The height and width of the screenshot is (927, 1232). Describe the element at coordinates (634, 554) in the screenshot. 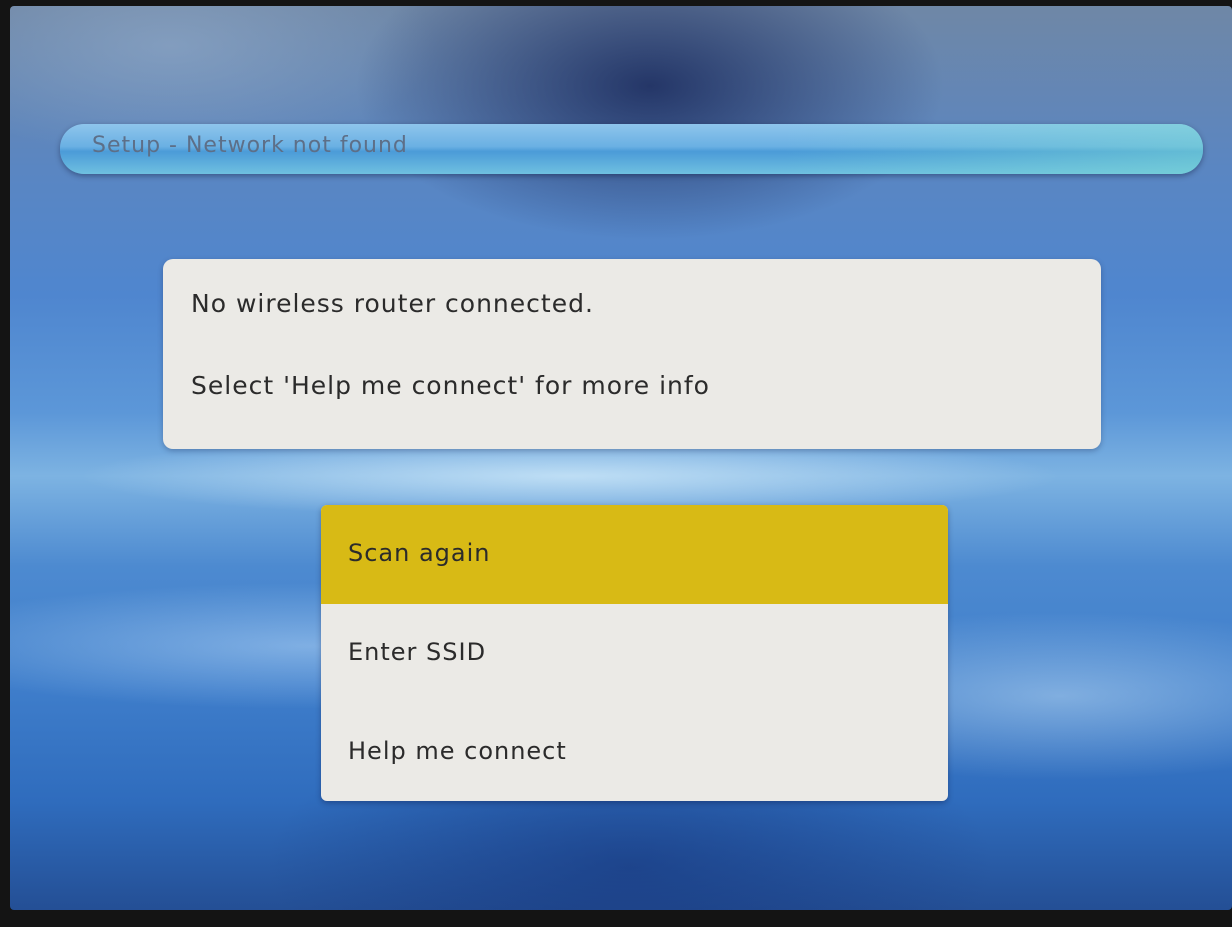

I see `menu-item-scan-again: Scan again` at that location.